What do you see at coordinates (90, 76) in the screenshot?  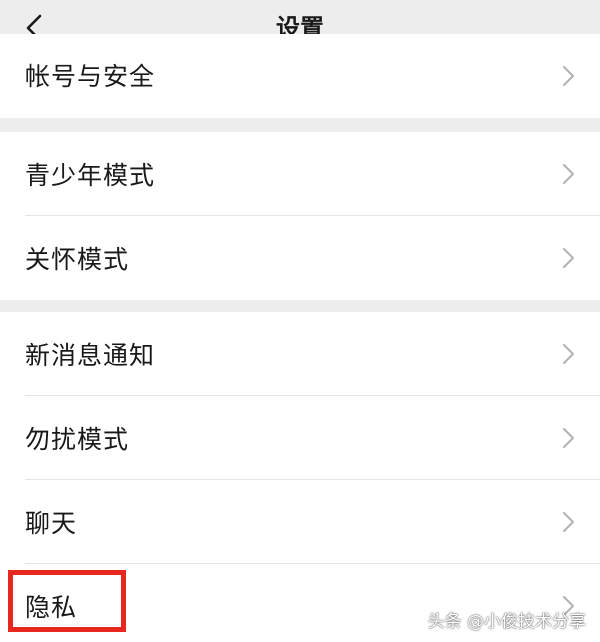 I see `row-label: 帐号与安全` at bounding box center [90, 76].